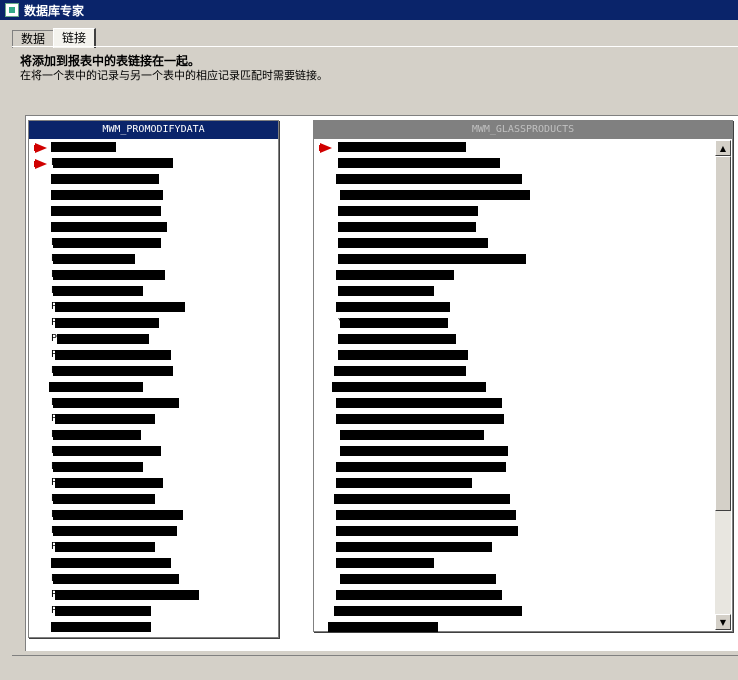 Image resolution: width=738 pixels, height=680 pixels. What do you see at coordinates (75, 38) in the screenshot?
I see `tab-links: 链接` at bounding box center [75, 38].